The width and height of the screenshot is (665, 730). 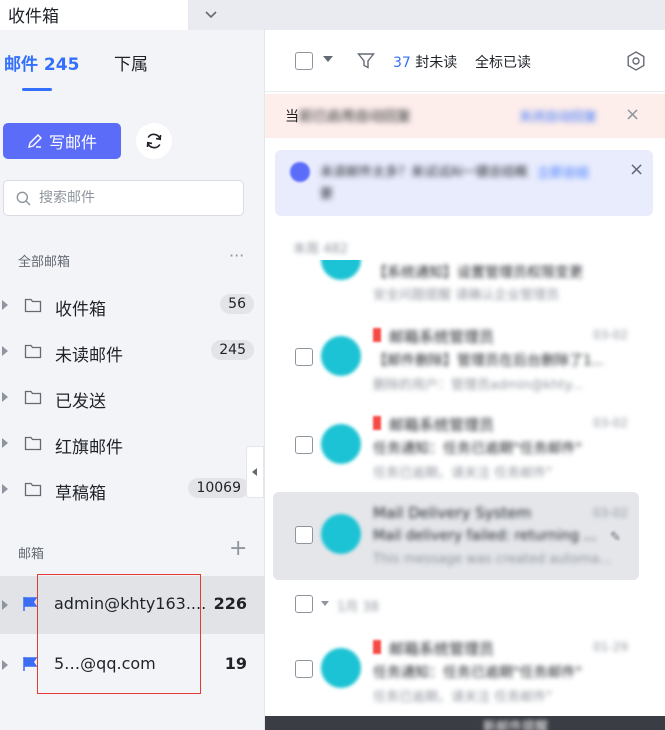 I want to click on mail-toolbar: 37 封未读 全标已读, so click(x=465, y=61).